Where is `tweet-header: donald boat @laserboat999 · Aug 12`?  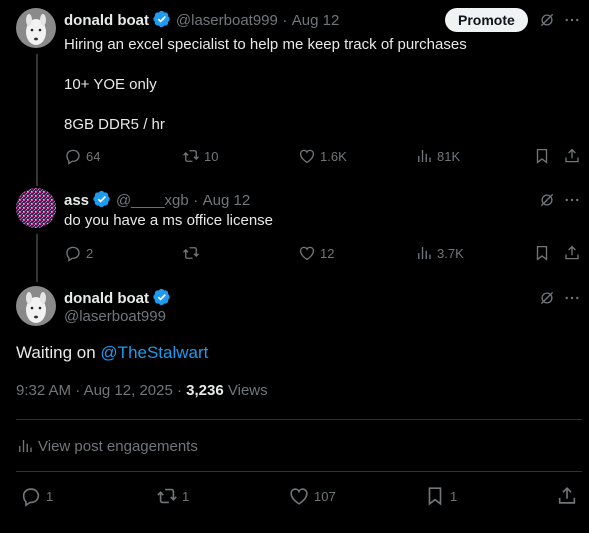
tweet-header: donald boat @laserboat999 · Aug 12 is located at coordinates (201, 20).